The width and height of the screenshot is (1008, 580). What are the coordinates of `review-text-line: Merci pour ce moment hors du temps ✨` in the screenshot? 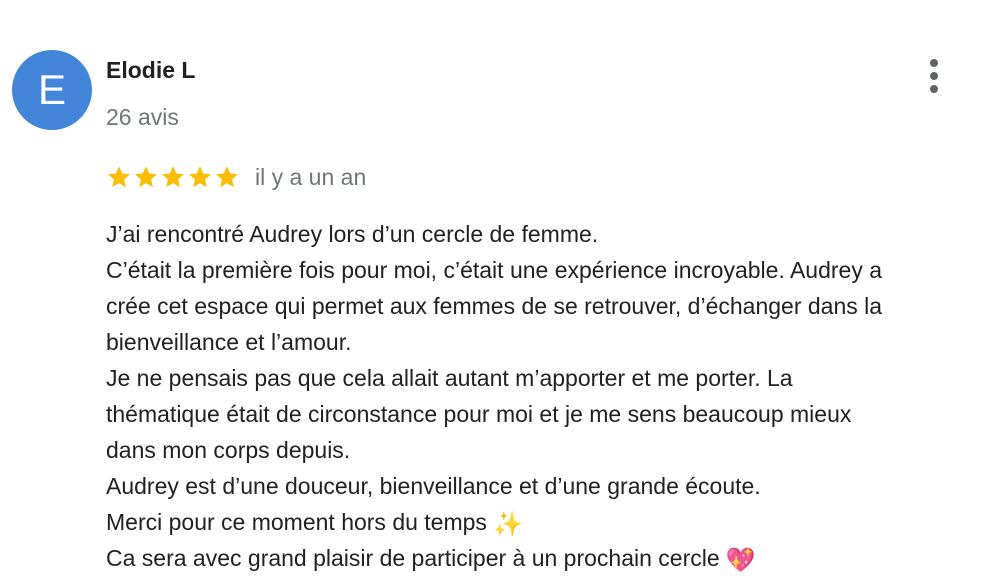 It's located at (556, 522).